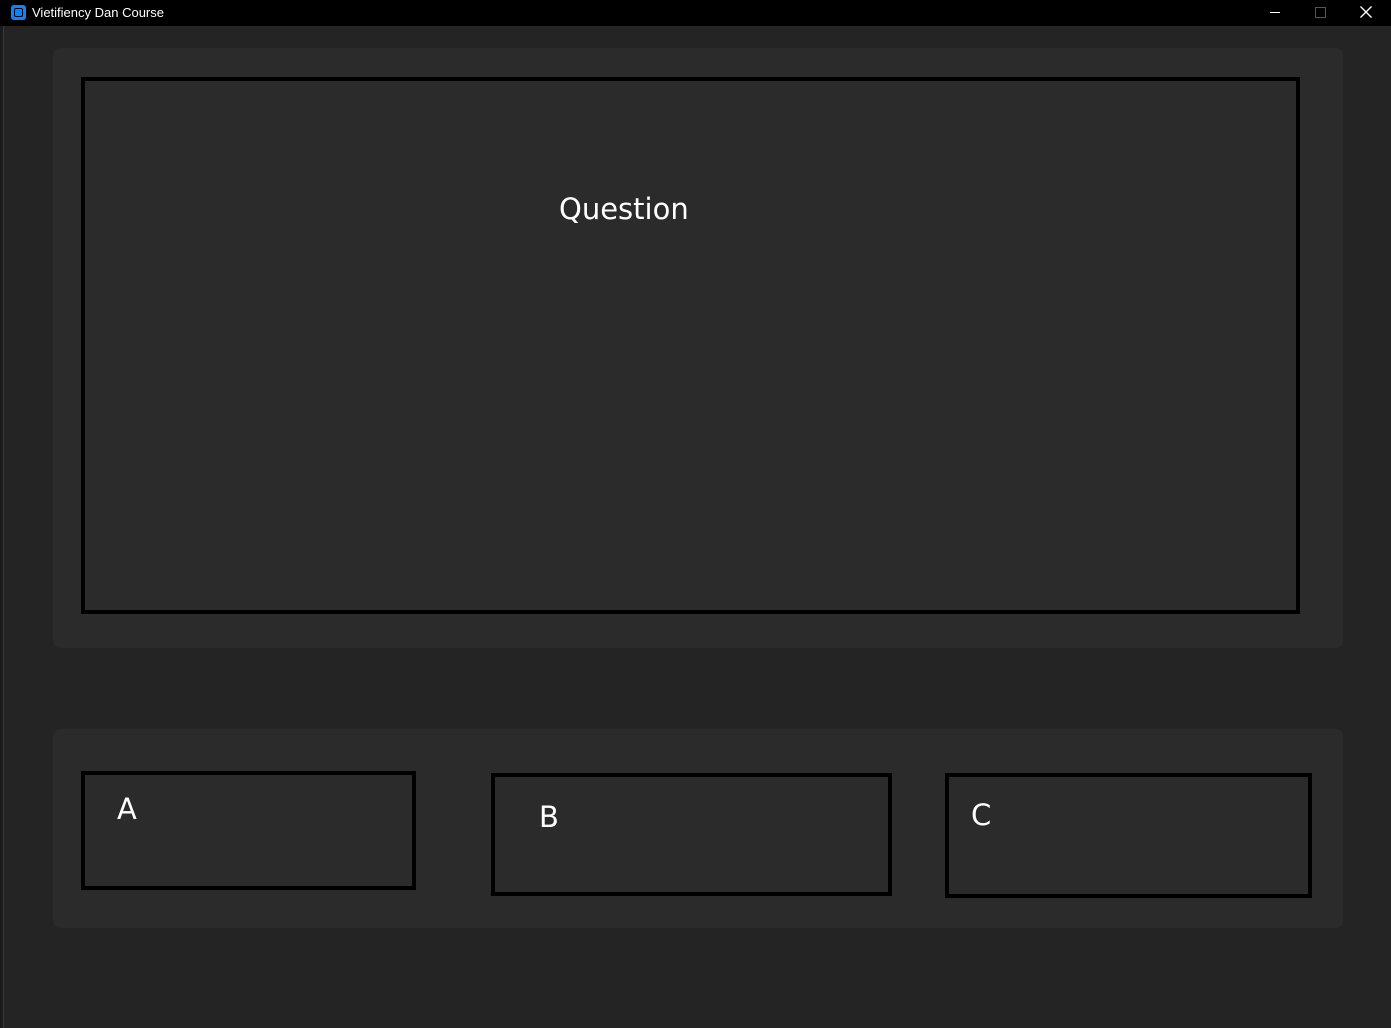 The width and height of the screenshot is (1391, 1028). I want to click on title-bar: Vietifiency Dan Course, so click(695, 13).